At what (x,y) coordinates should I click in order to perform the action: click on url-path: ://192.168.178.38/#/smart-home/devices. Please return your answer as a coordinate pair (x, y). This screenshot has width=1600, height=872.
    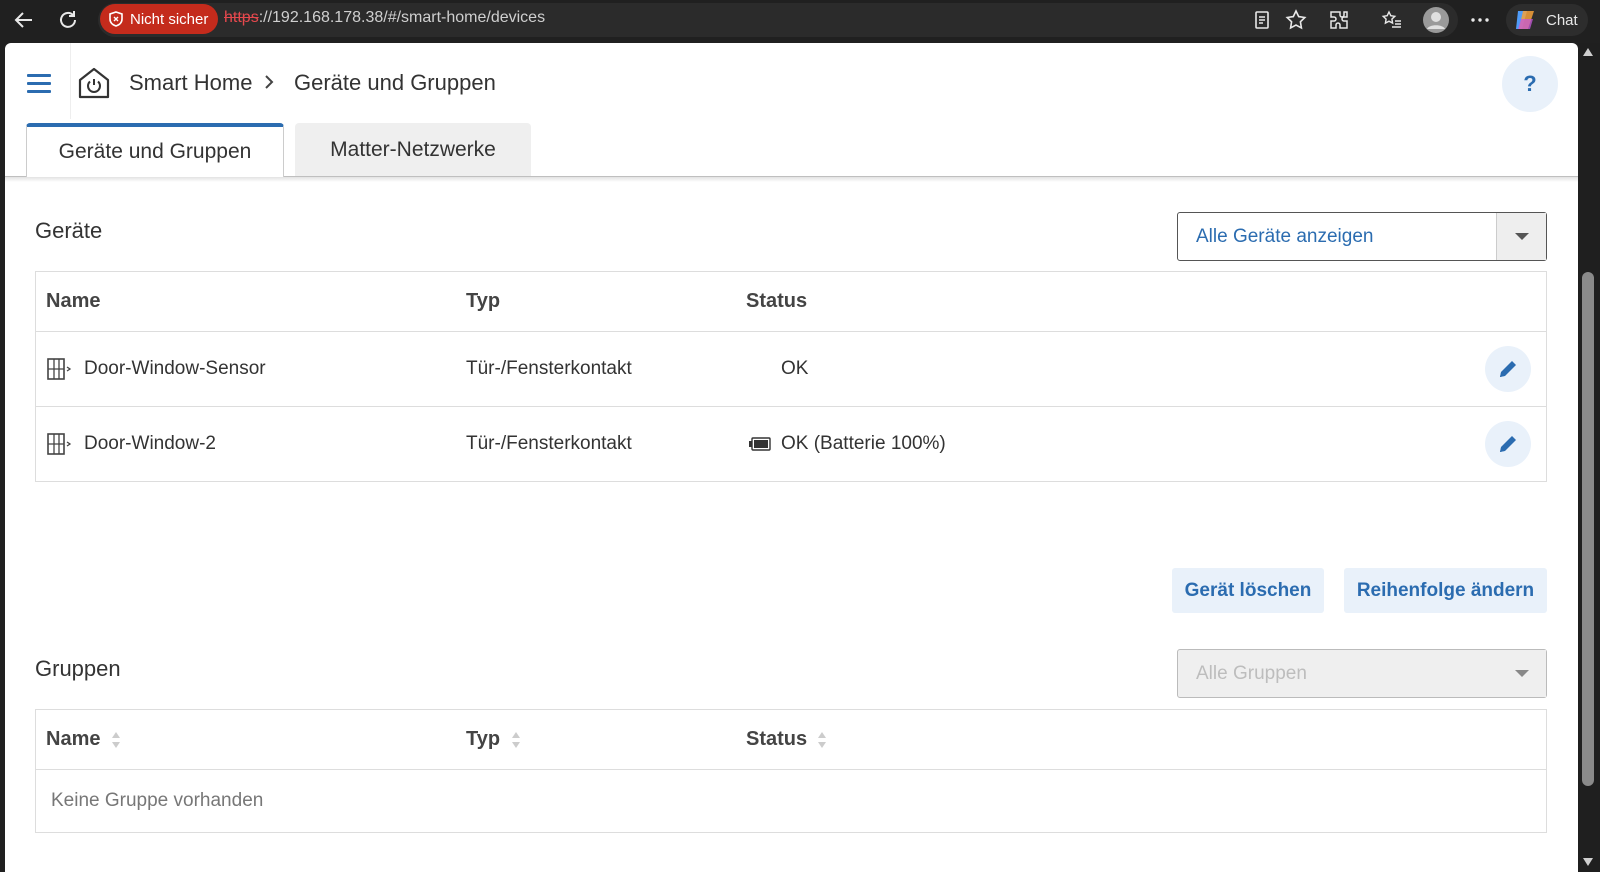
    Looking at the image, I should click on (402, 17).